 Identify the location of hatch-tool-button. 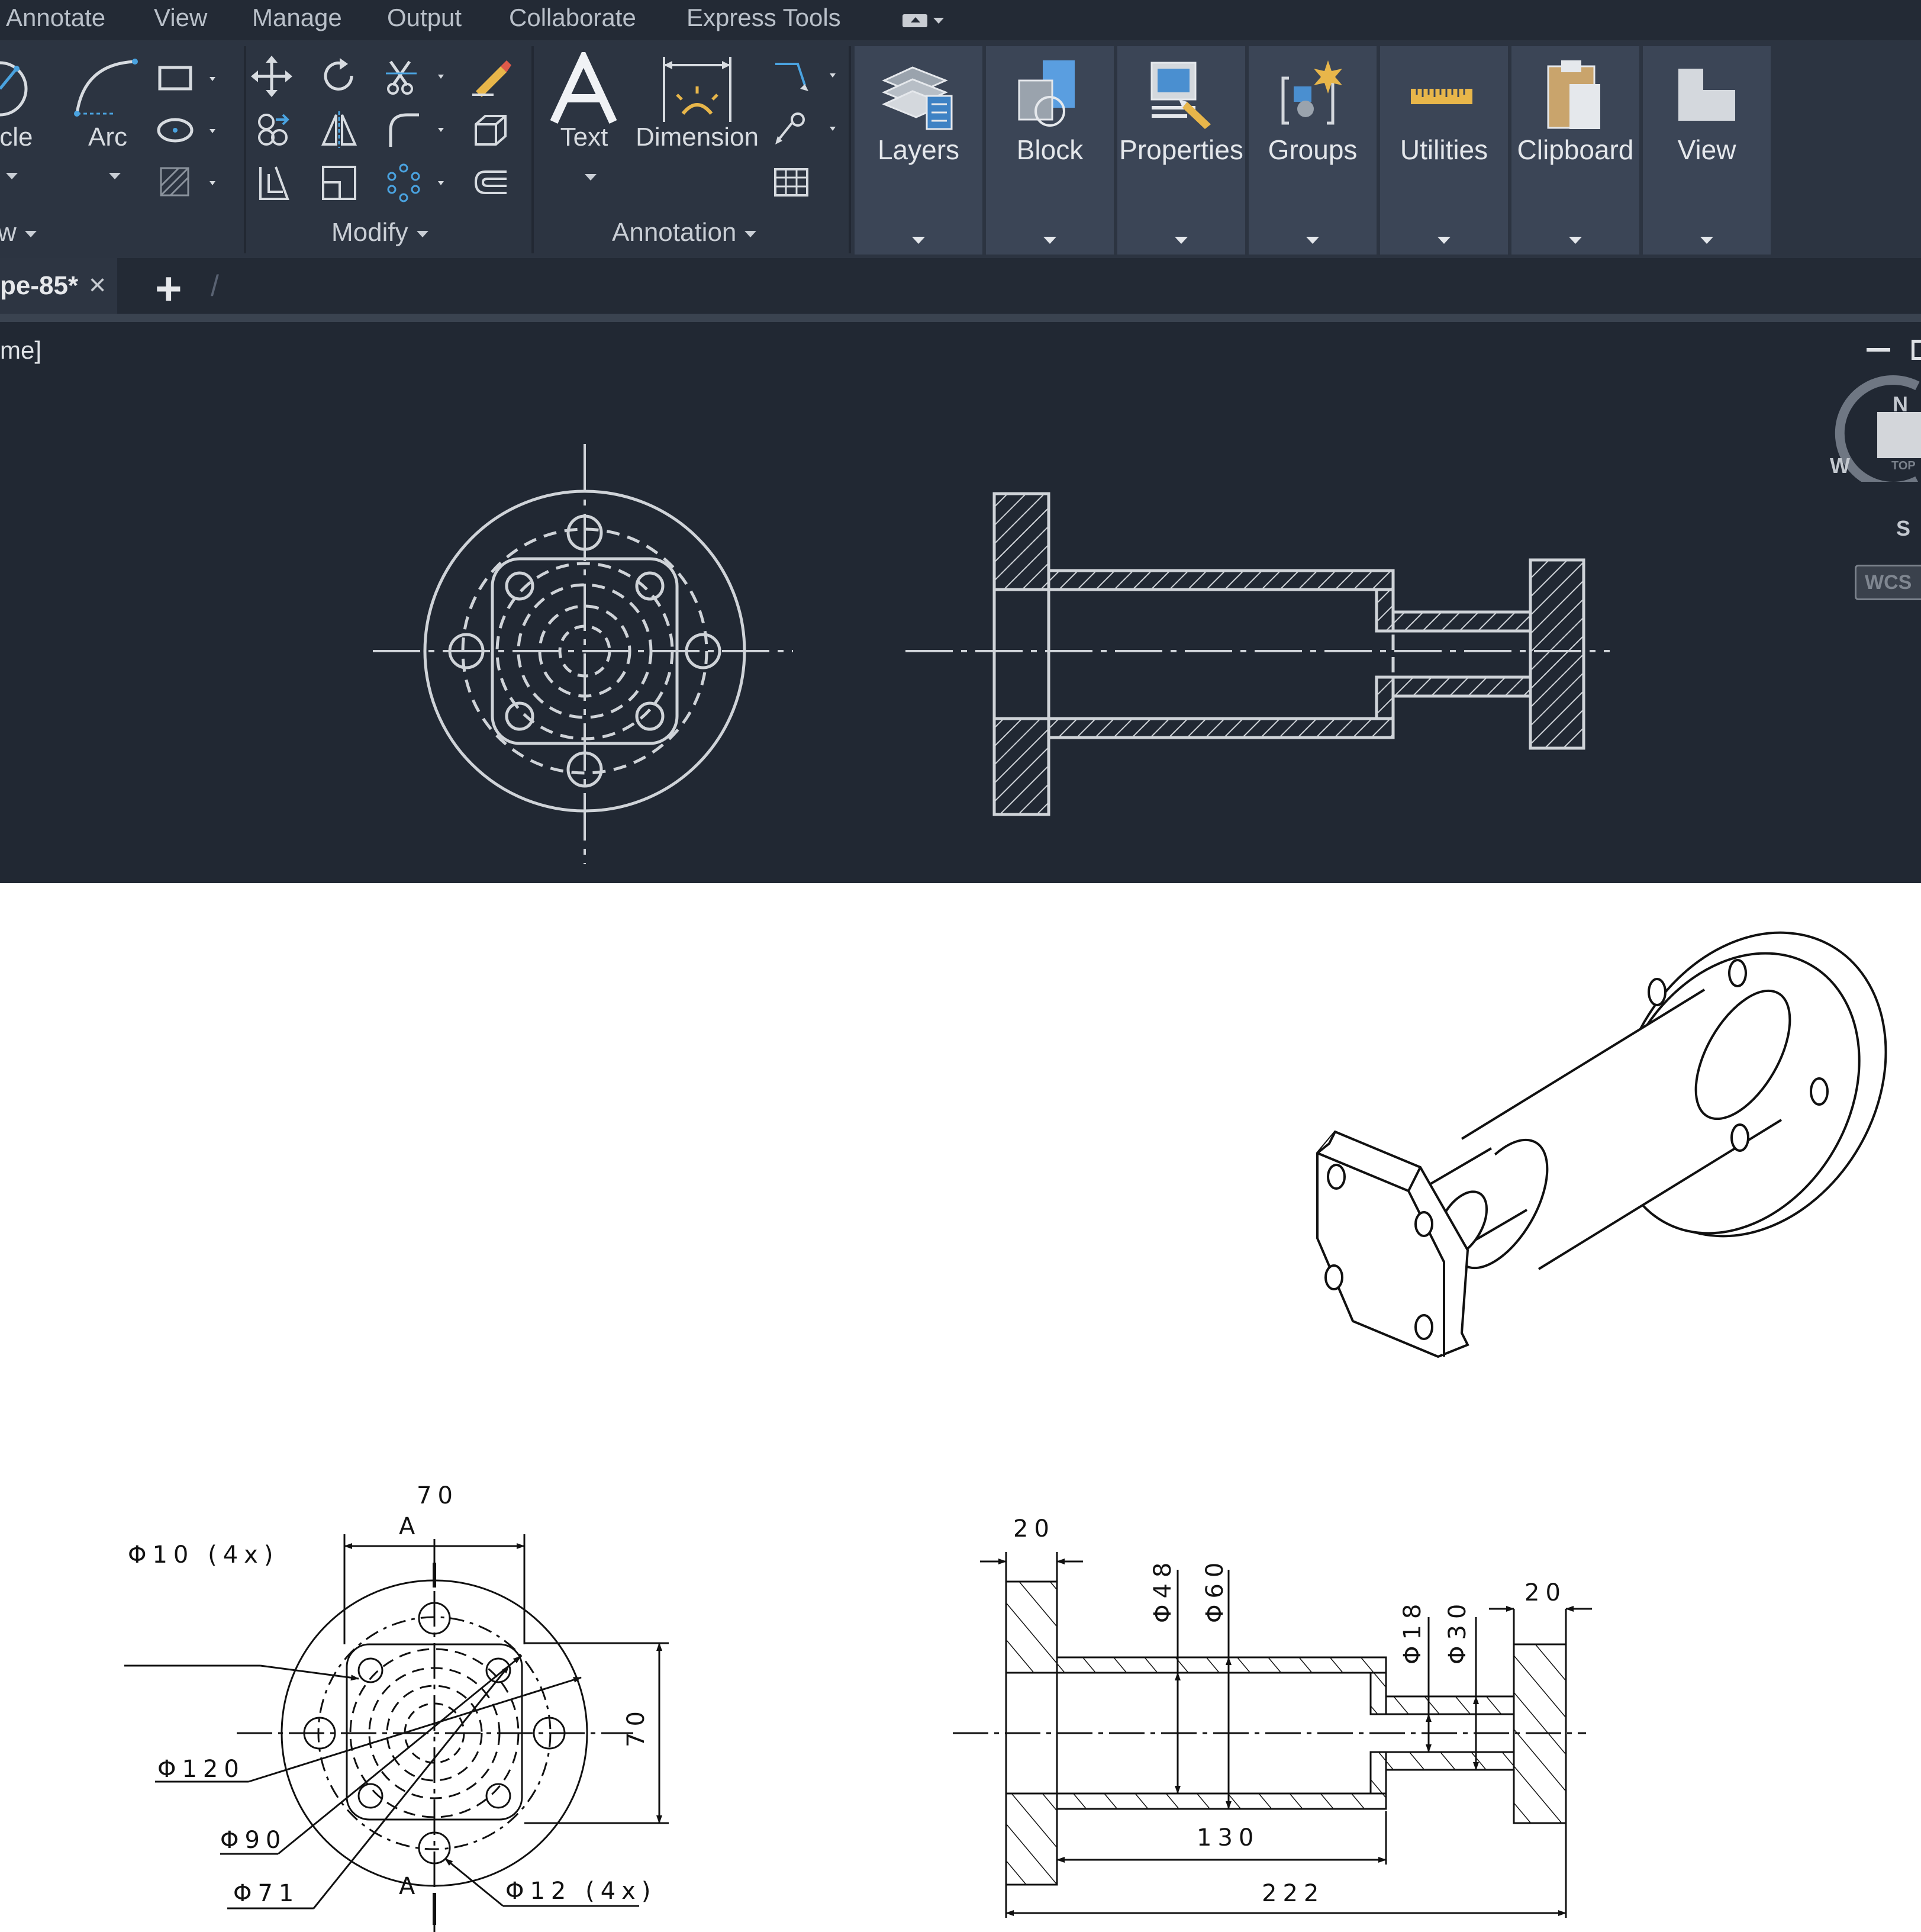
(190, 183).